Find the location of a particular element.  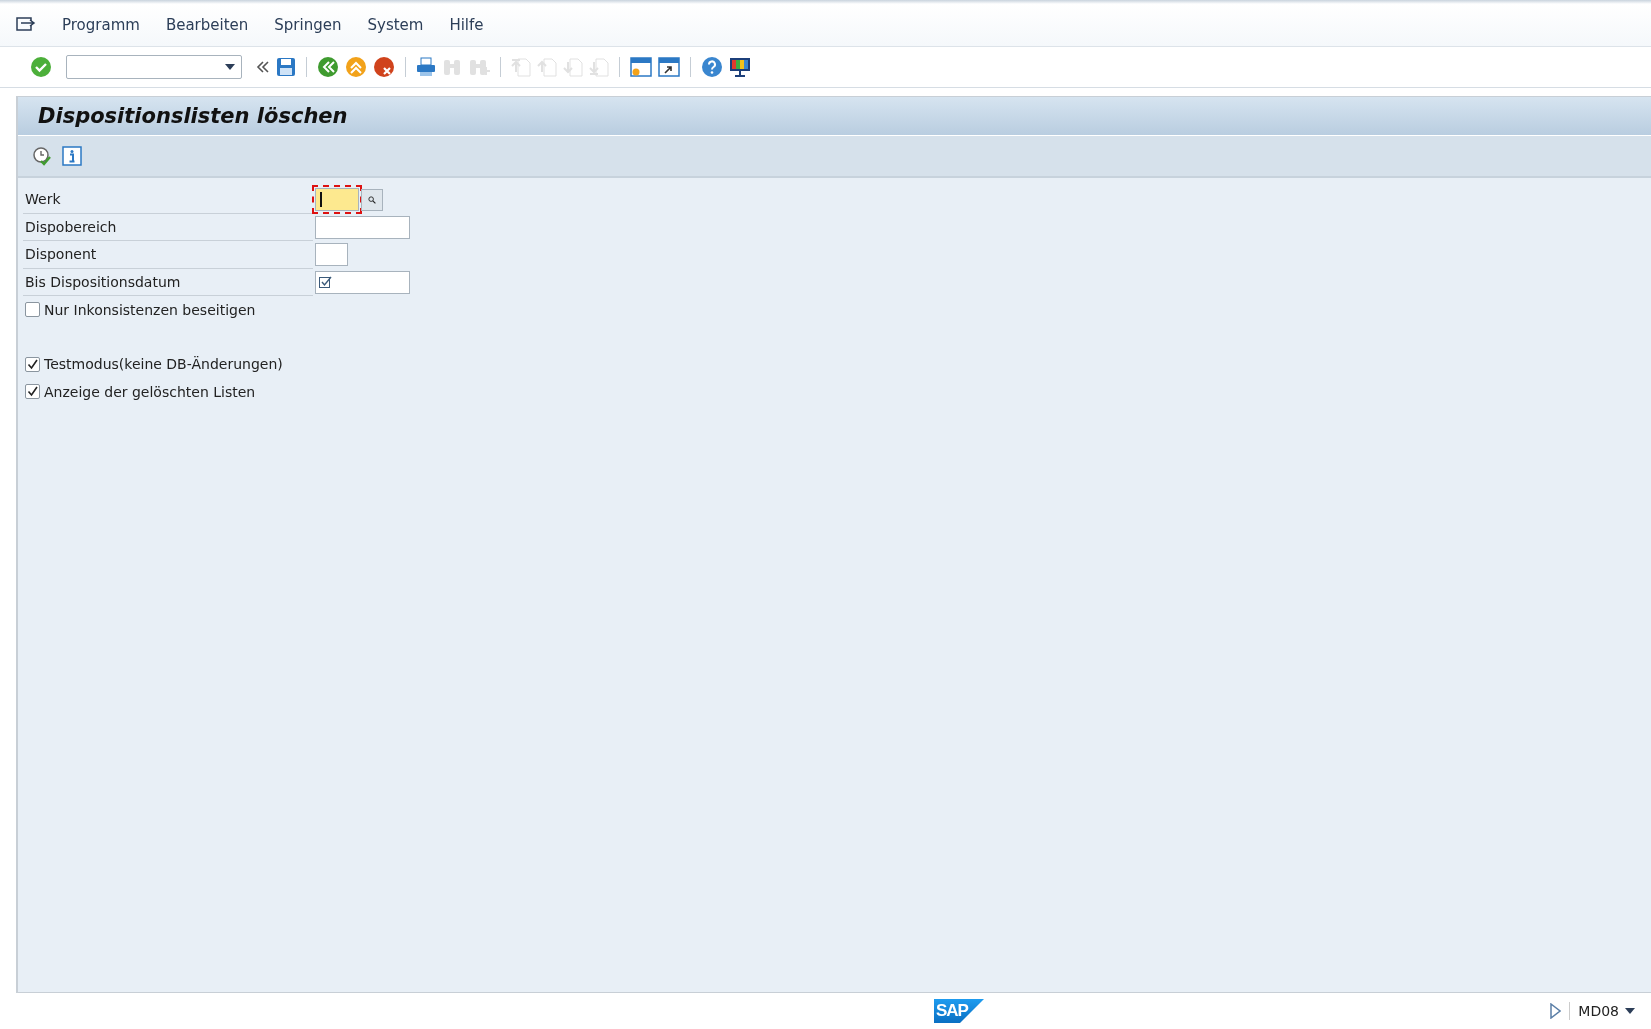

checkbox-label: Anzeige der gelöschten Listen is located at coordinates (150, 391).